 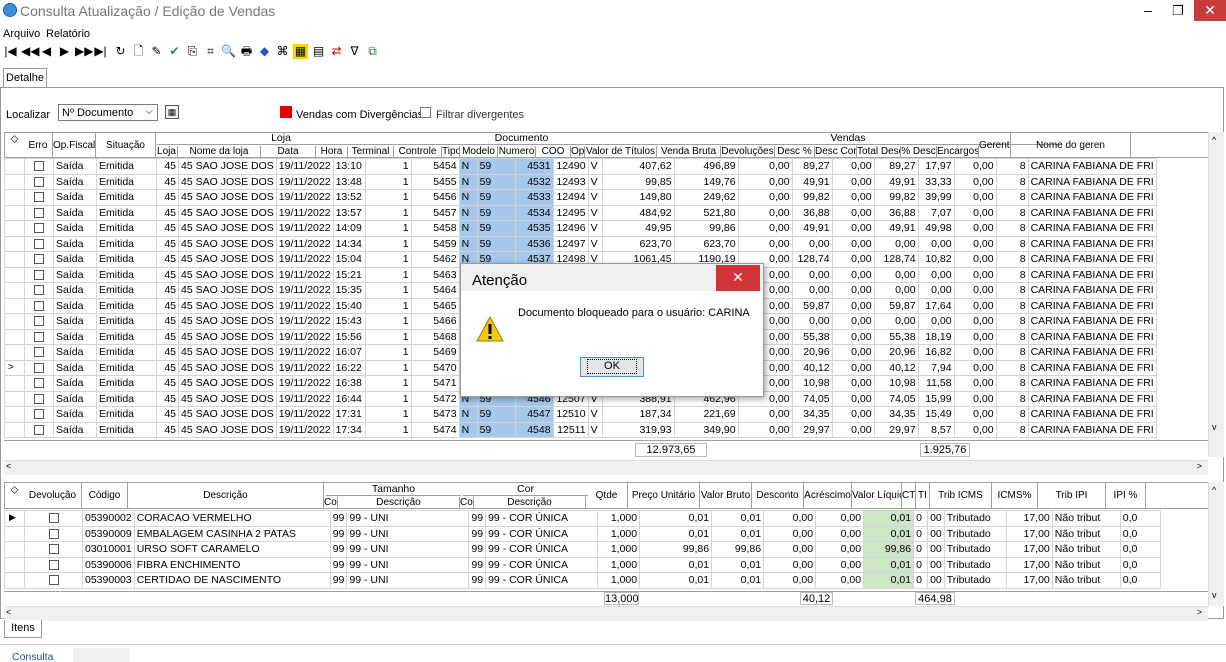 What do you see at coordinates (318, 51) in the screenshot?
I see `grid-icon: ▤` at bounding box center [318, 51].